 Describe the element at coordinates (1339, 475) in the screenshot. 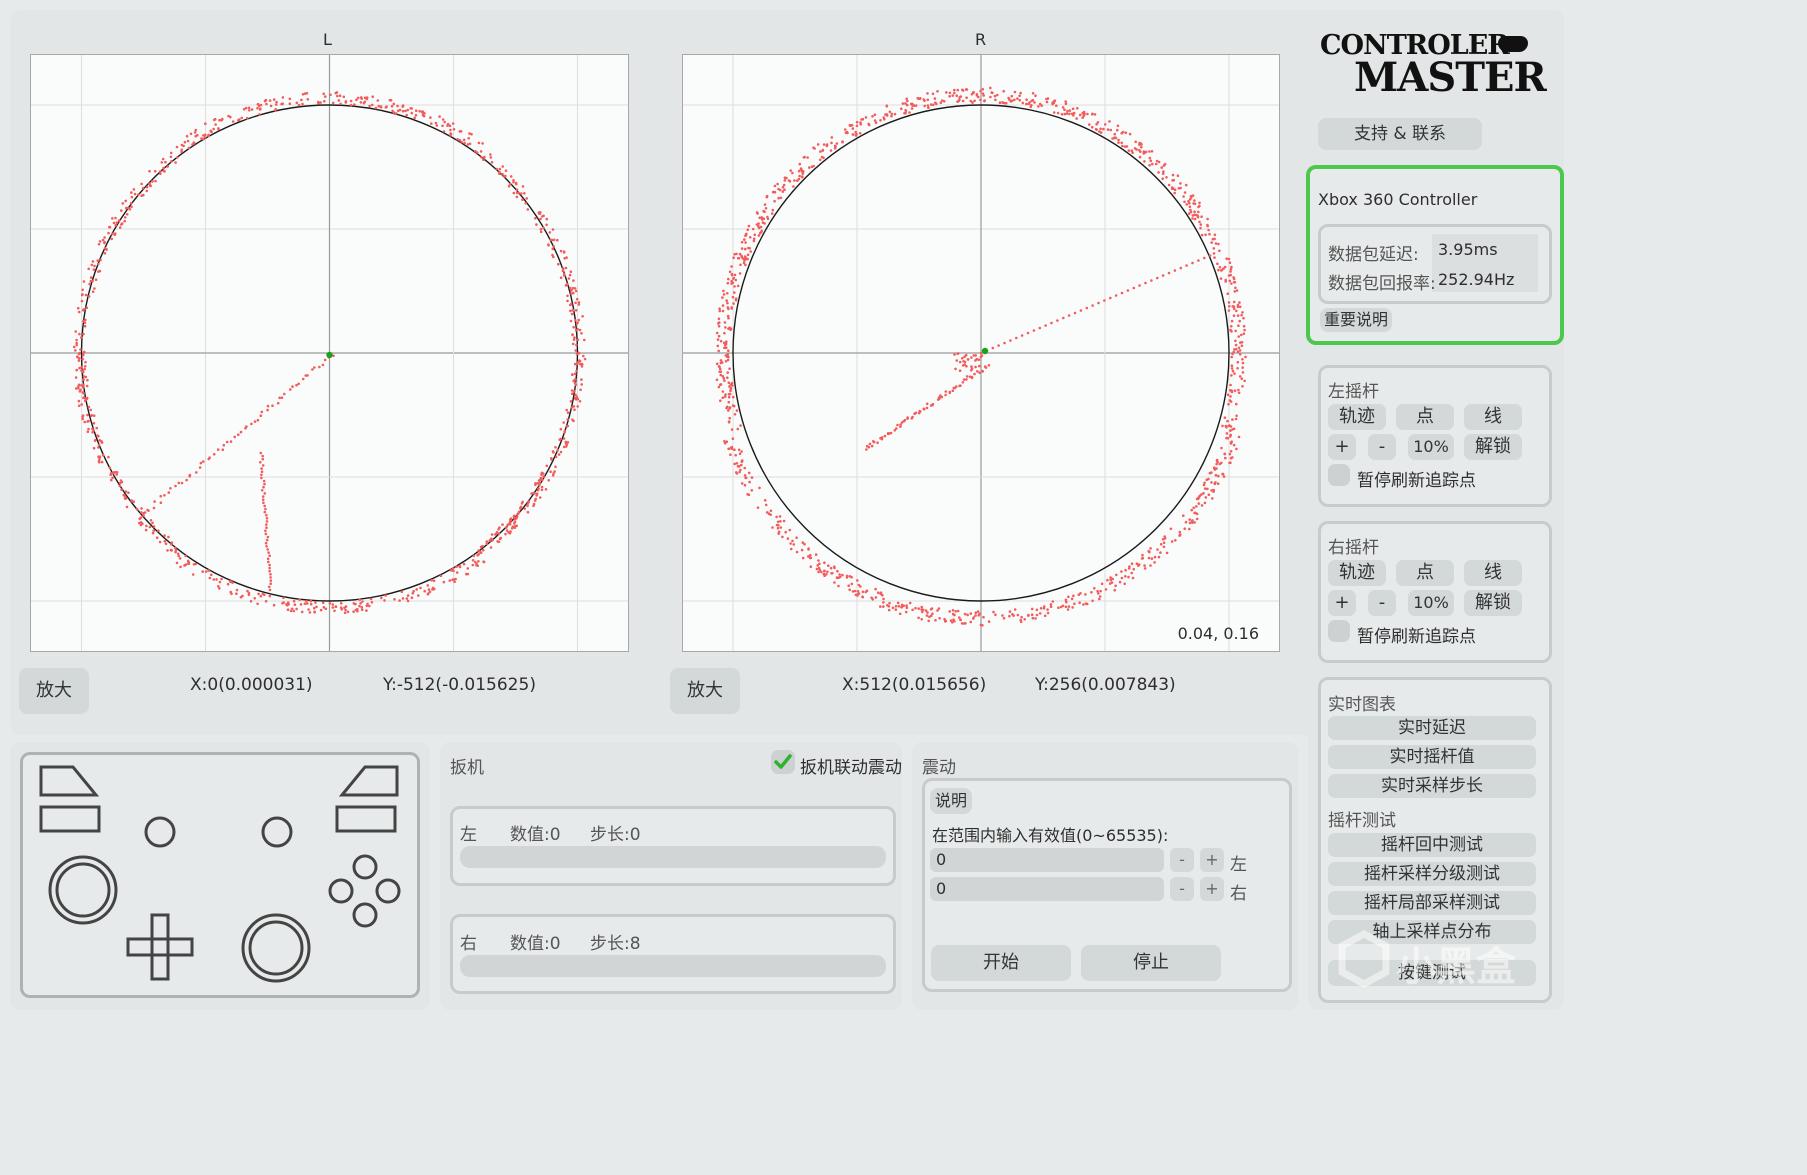

I see `left-pause-checkbox` at that location.